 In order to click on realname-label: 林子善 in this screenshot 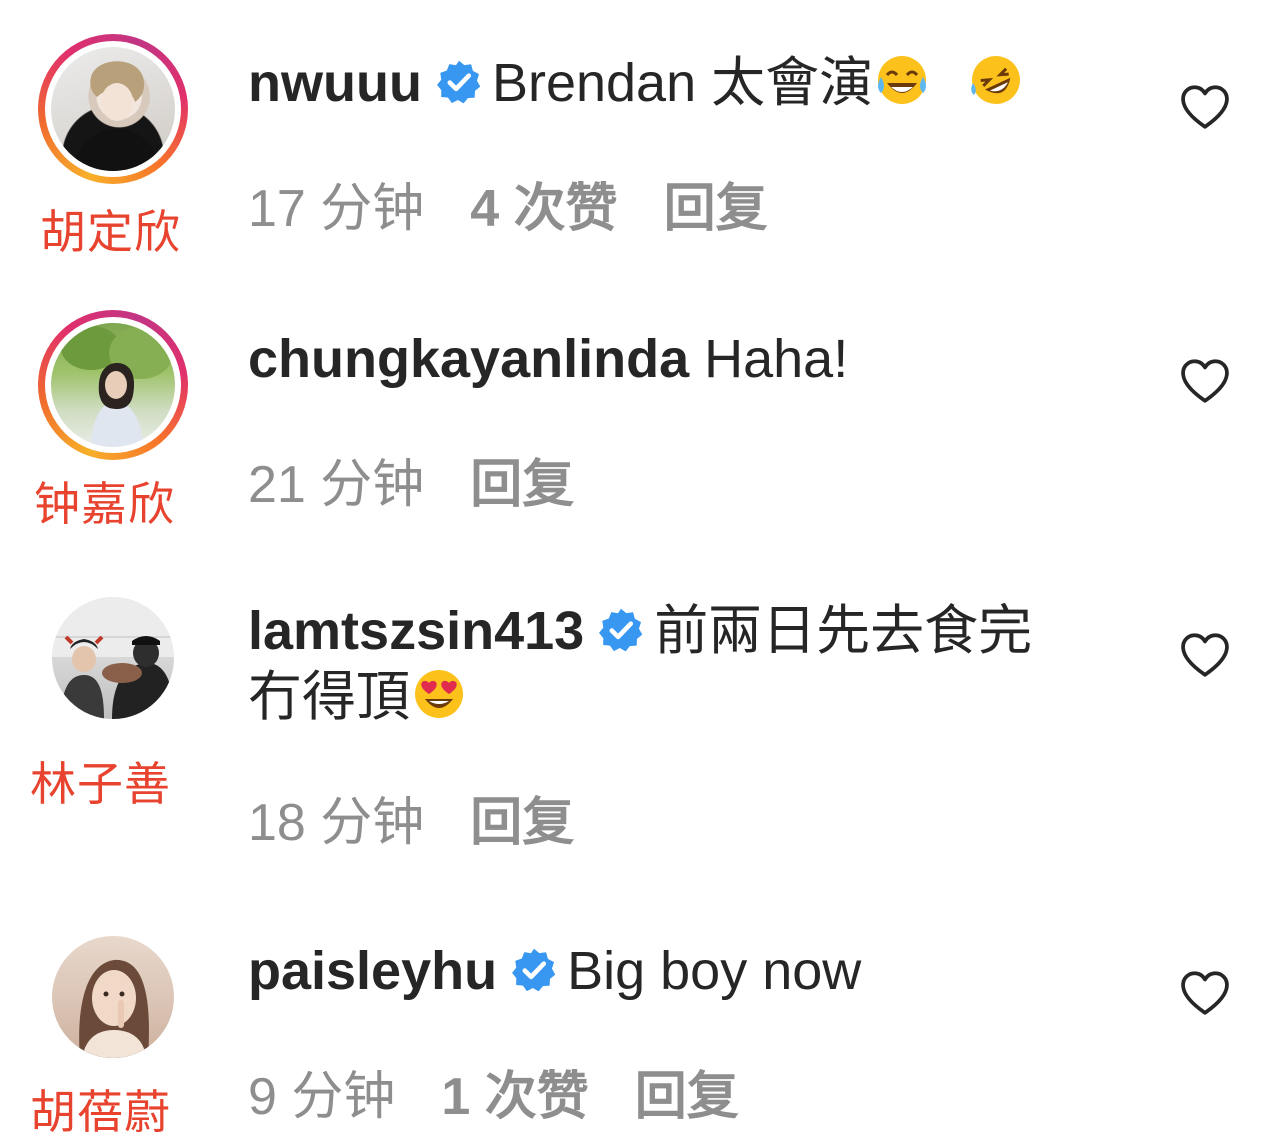, I will do `click(100, 784)`.